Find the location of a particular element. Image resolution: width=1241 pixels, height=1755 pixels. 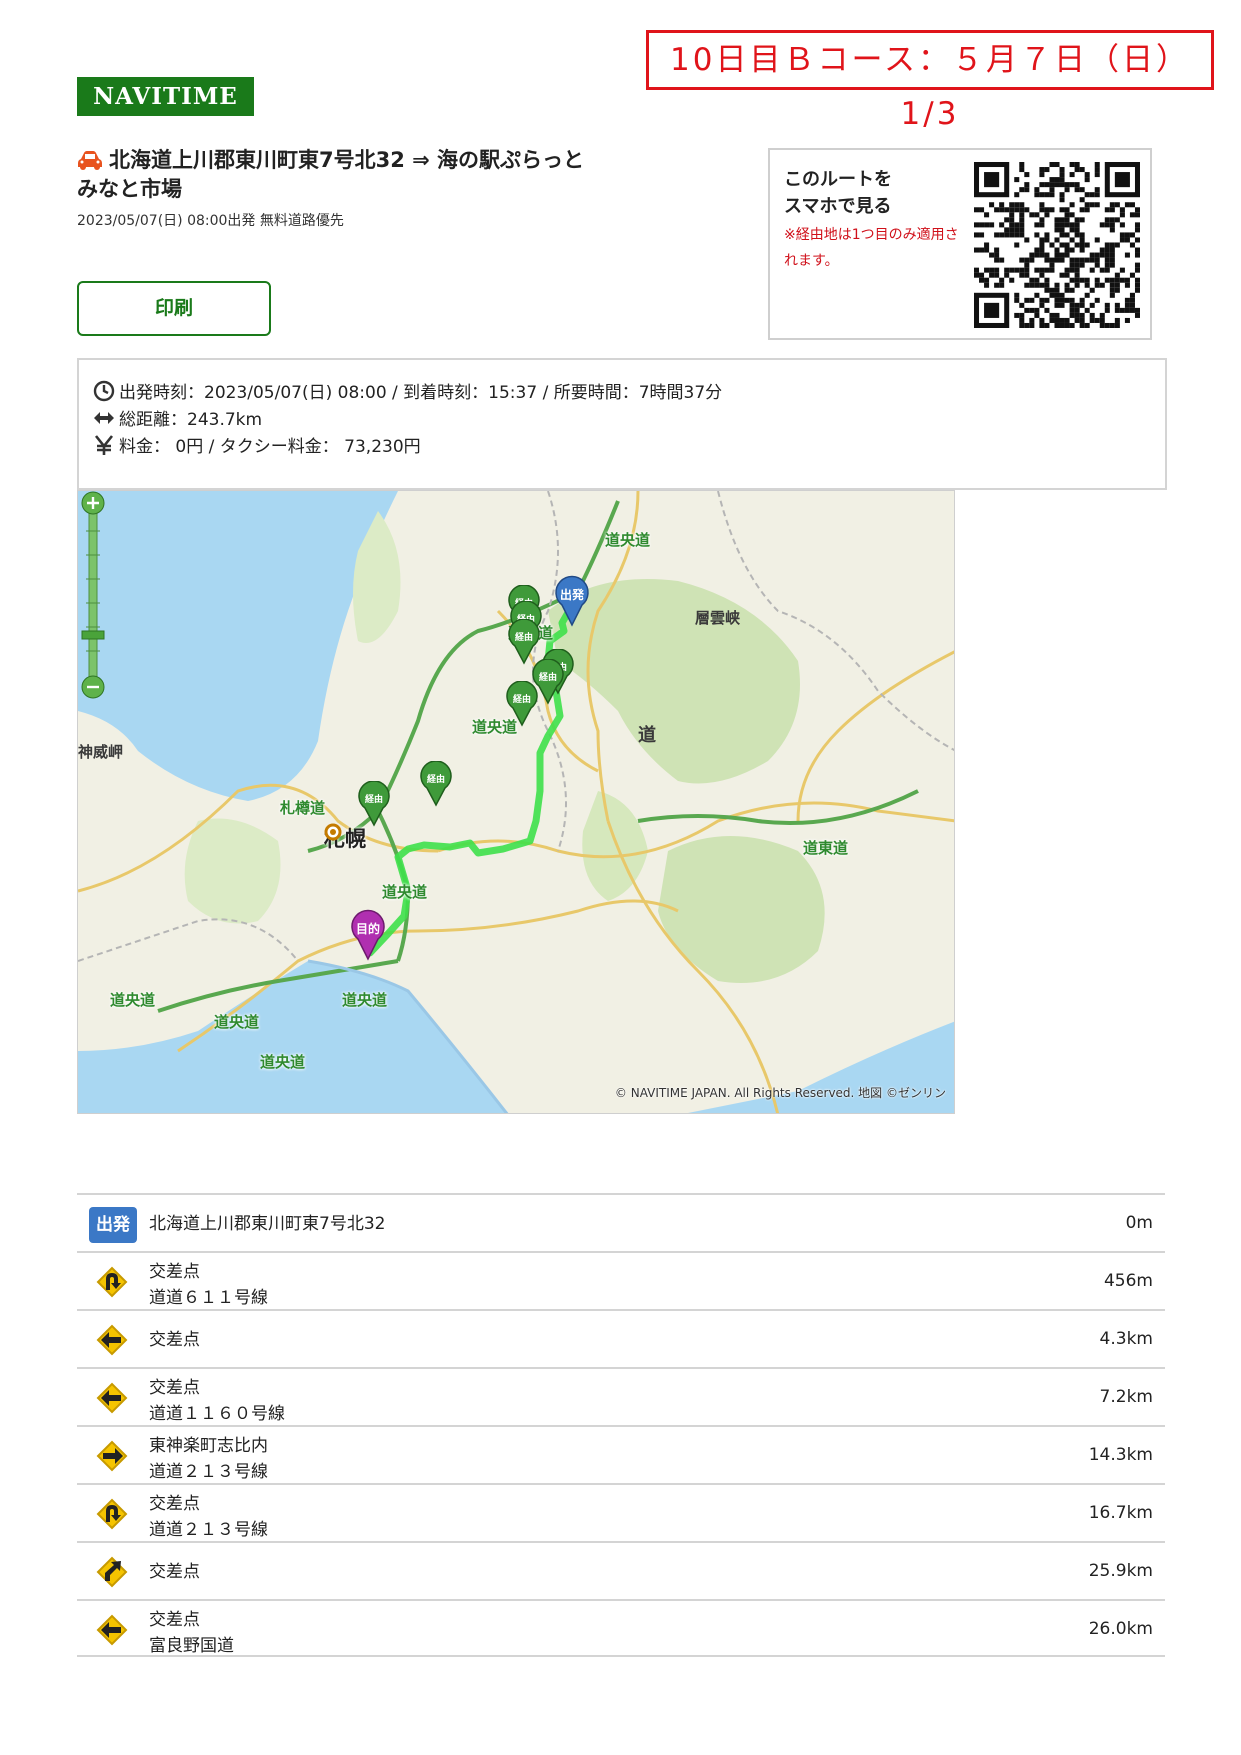

map-label-satsubetsu: 札樽道 is located at coordinates (303, 808).